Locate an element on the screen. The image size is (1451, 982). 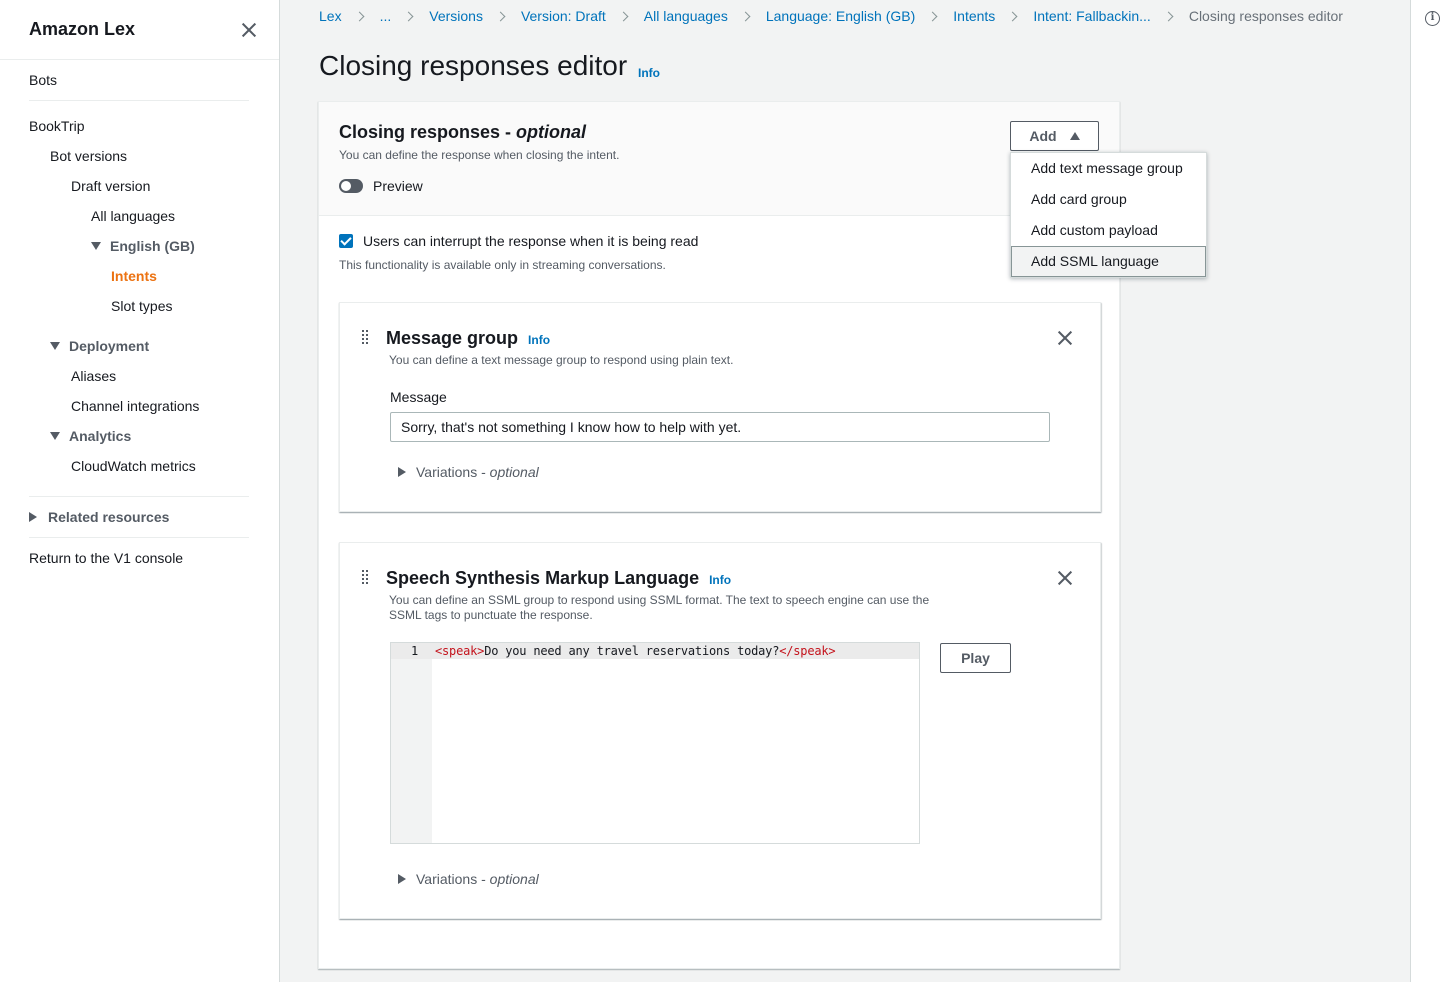
menu-item-add-ssml-language: Add SSML language is located at coordinates (1108, 261).